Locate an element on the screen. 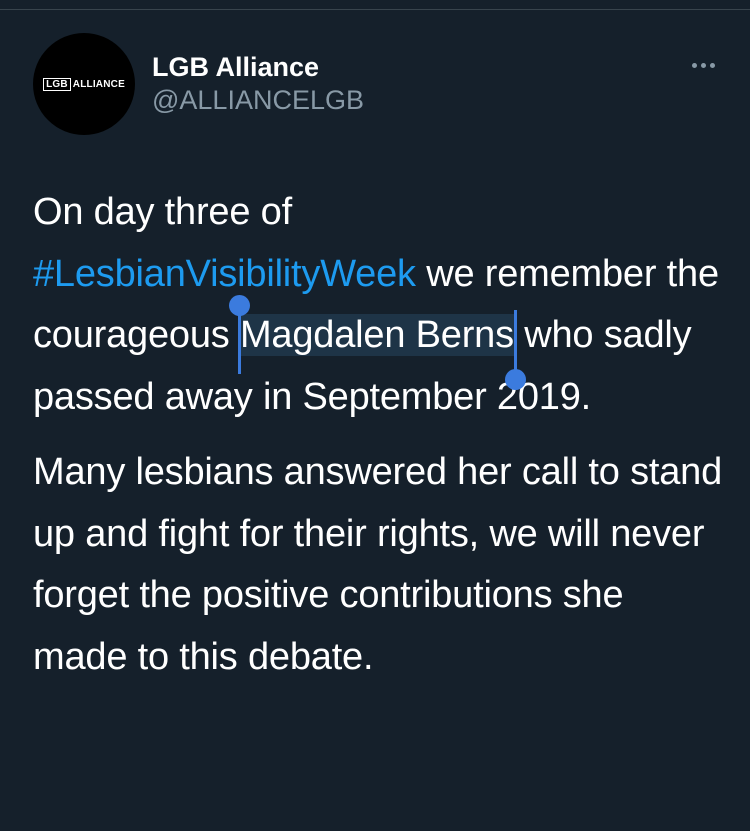 This screenshot has height=831, width=750. selected-text-content: Magdalen Berns is located at coordinates (376, 335).